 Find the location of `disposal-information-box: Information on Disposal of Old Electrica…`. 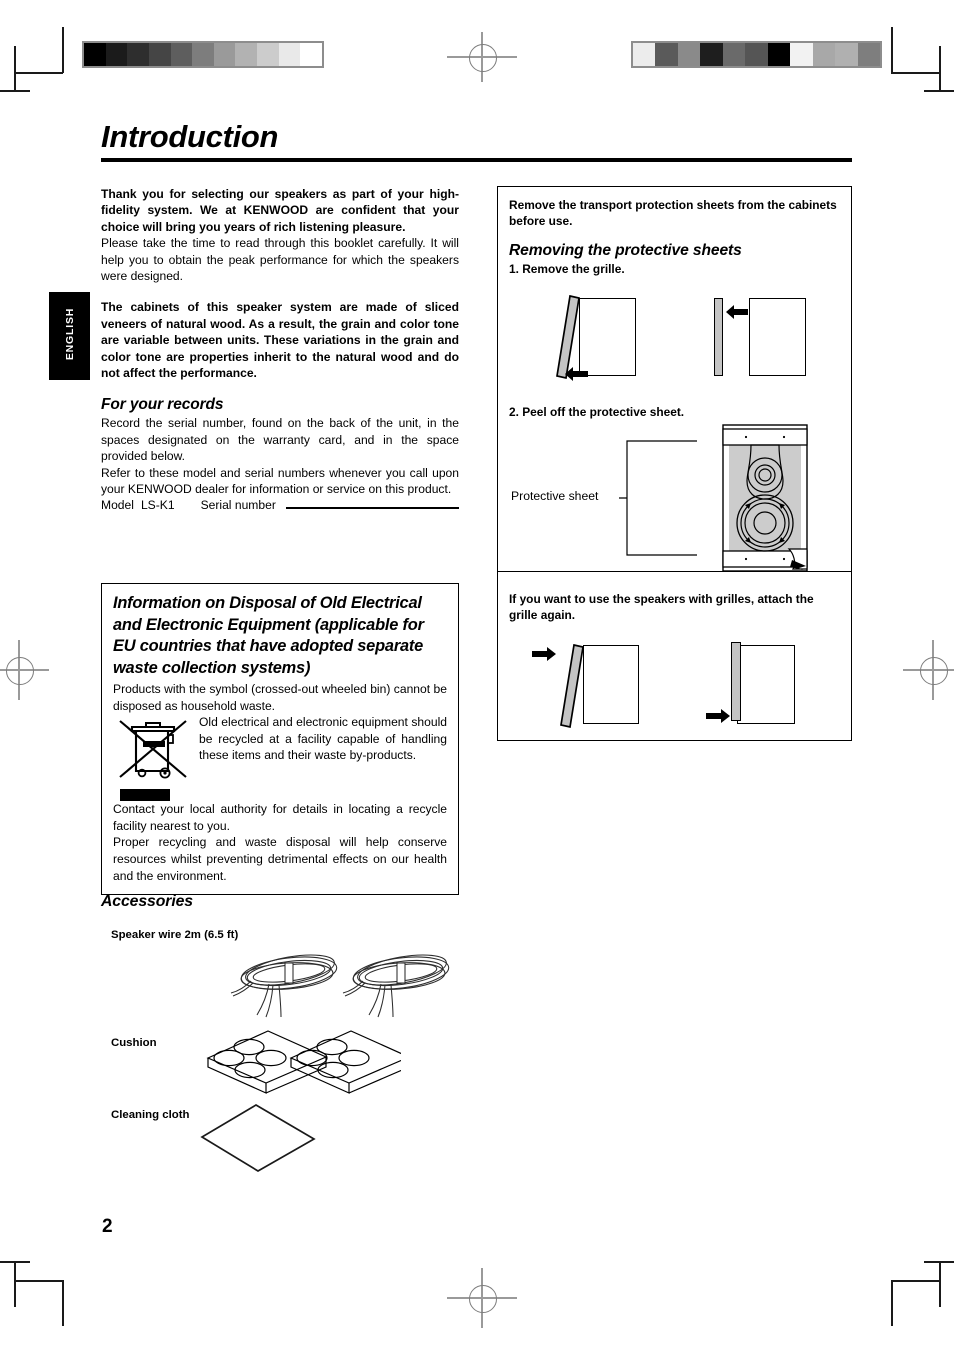

disposal-information-box: Information on Disposal of Old Electrica… is located at coordinates (280, 739).